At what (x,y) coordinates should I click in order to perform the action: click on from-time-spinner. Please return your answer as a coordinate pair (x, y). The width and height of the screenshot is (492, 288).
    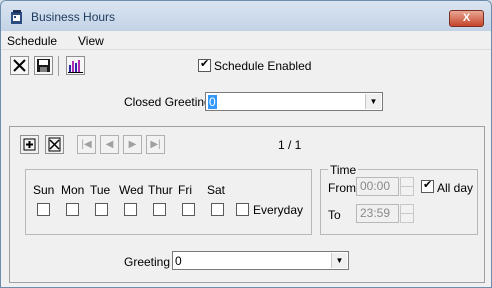
    Looking at the image, I should click on (407, 186).